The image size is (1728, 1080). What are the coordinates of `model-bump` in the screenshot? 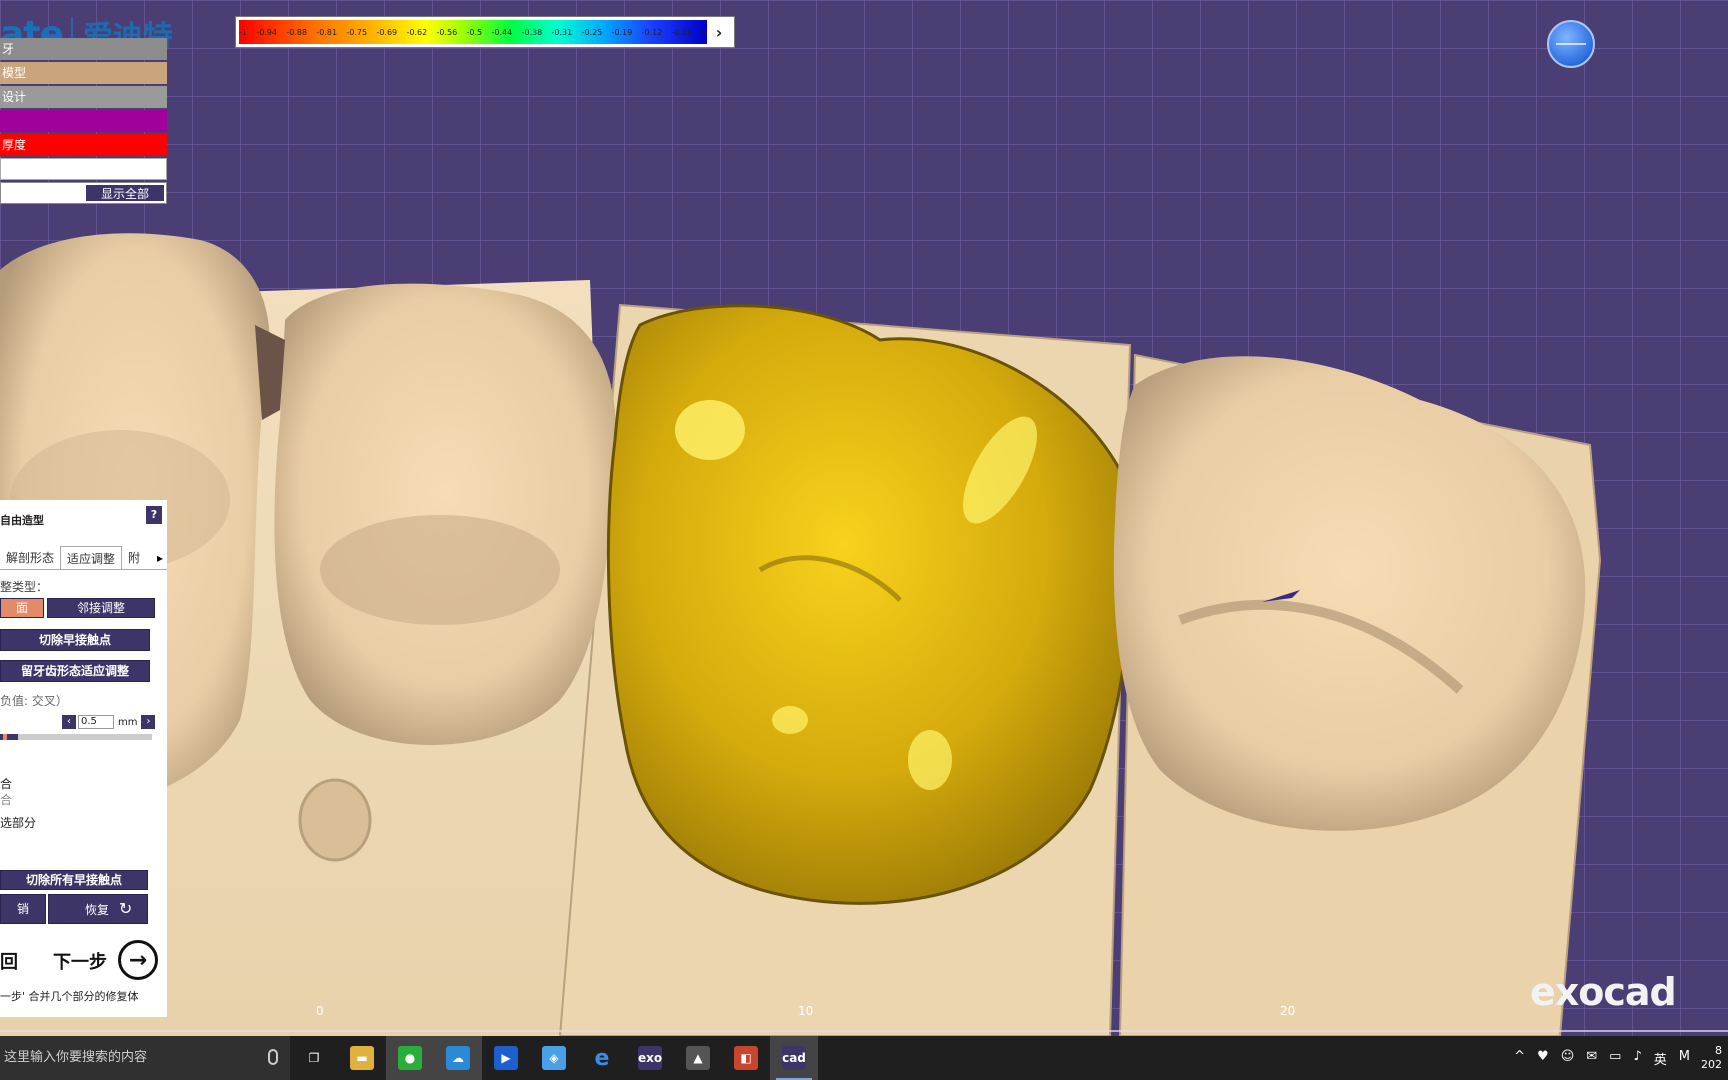 It's located at (335, 820).